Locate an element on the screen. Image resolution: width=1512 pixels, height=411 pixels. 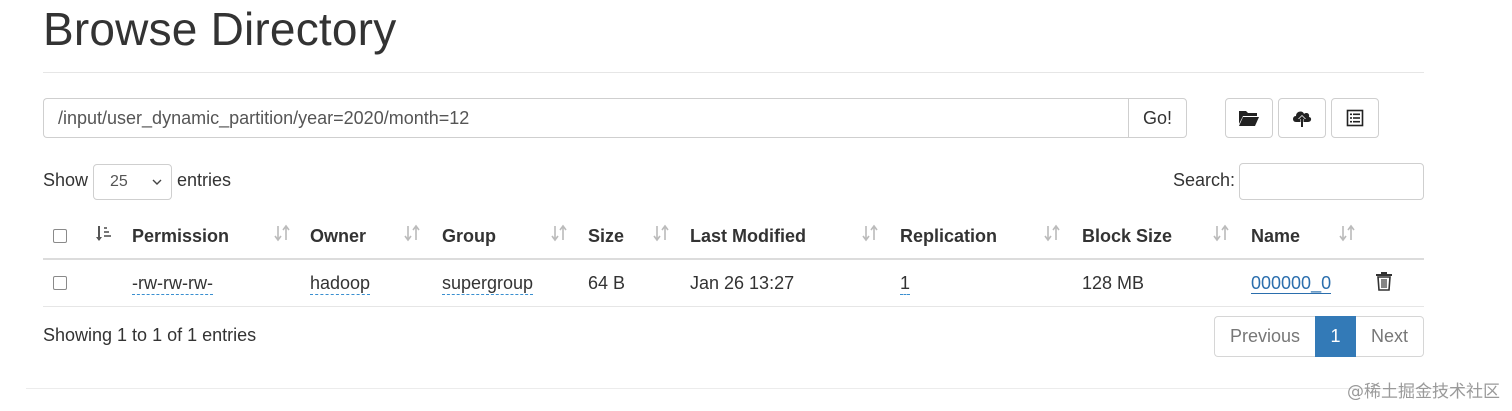
pagination: Previous 1 Next is located at coordinates (1319, 336).